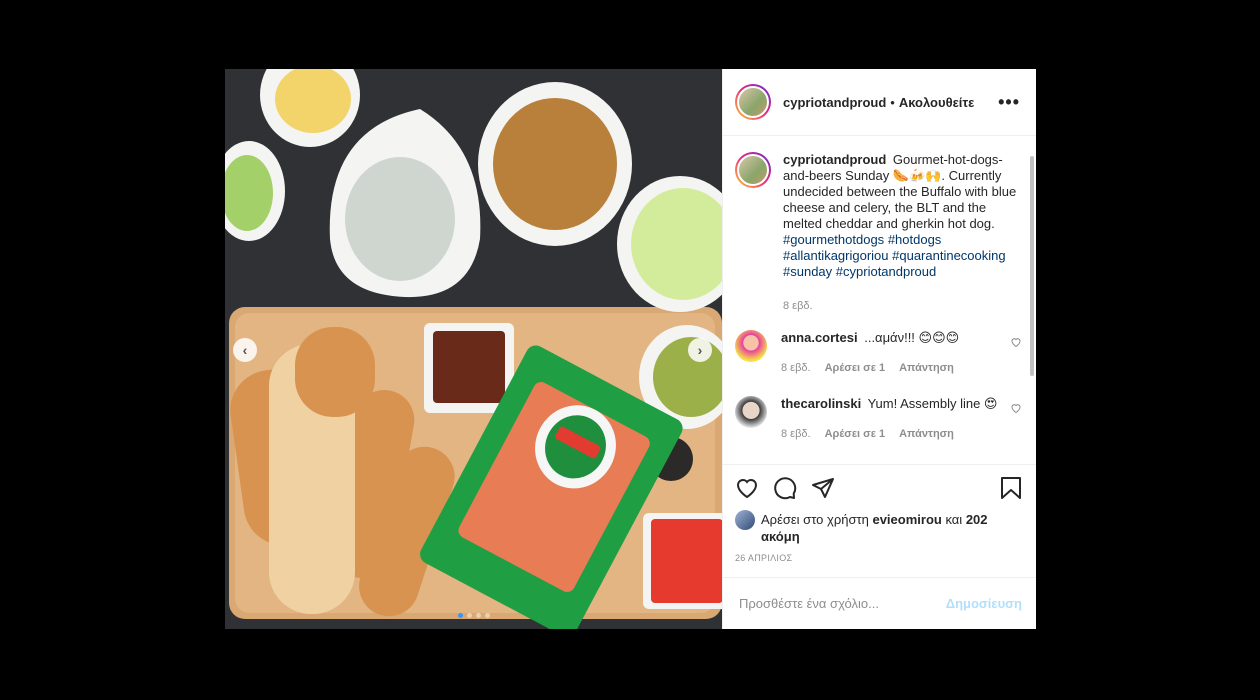 Image resolution: width=1260 pixels, height=700 pixels. What do you see at coordinates (954, 519) in the screenshot?
I see `likes-suffix: και` at bounding box center [954, 519].